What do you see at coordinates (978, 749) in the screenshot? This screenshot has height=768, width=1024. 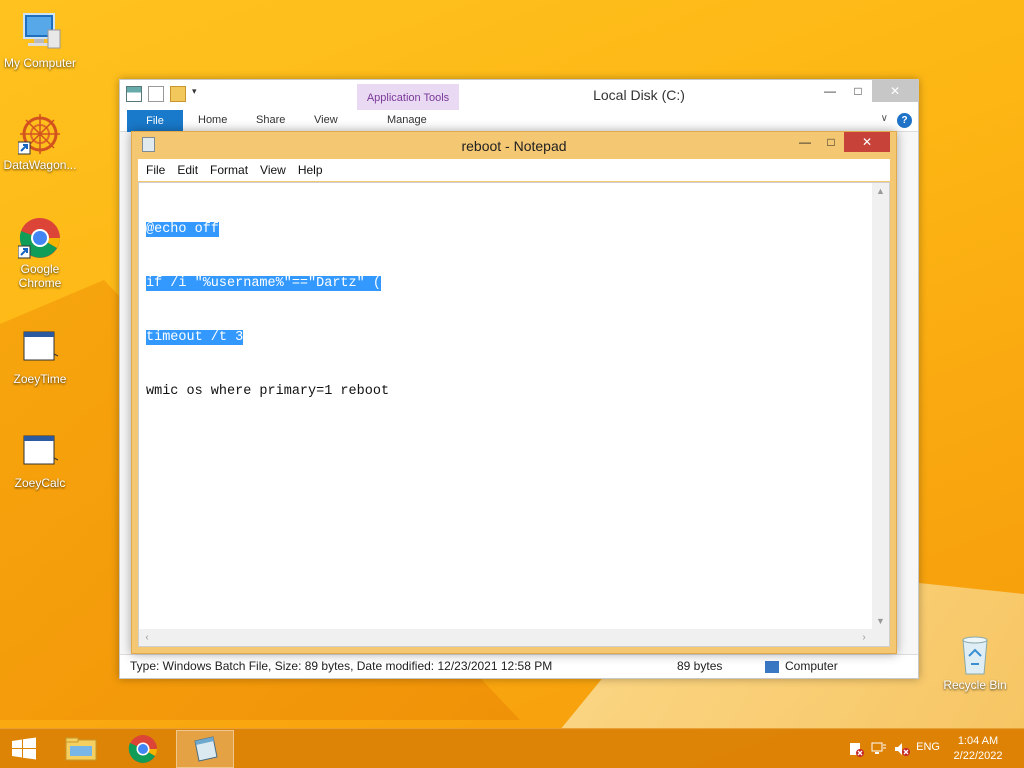 I see `clock: 1:04 AM 2/22/2022` at bounding box center [978, 749].